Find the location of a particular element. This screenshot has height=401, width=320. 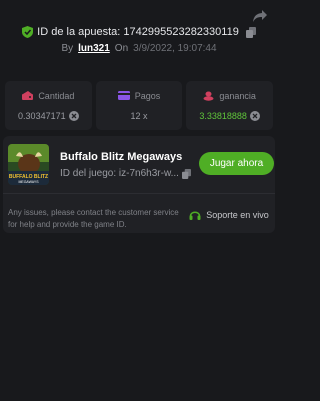

wallet-icon is located at coordinates (28, 95).